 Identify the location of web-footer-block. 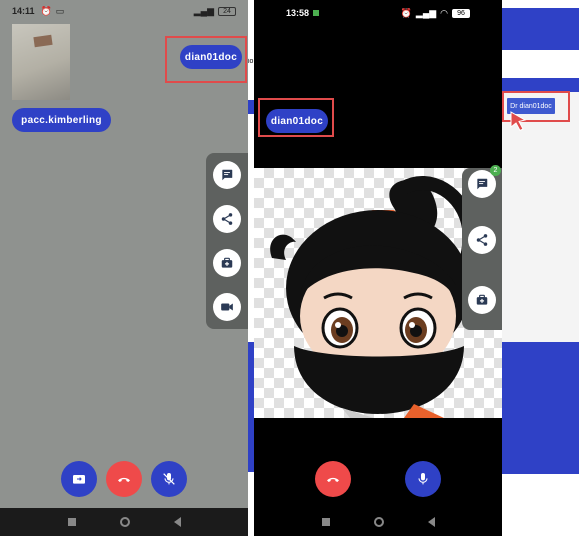
(540, 408).